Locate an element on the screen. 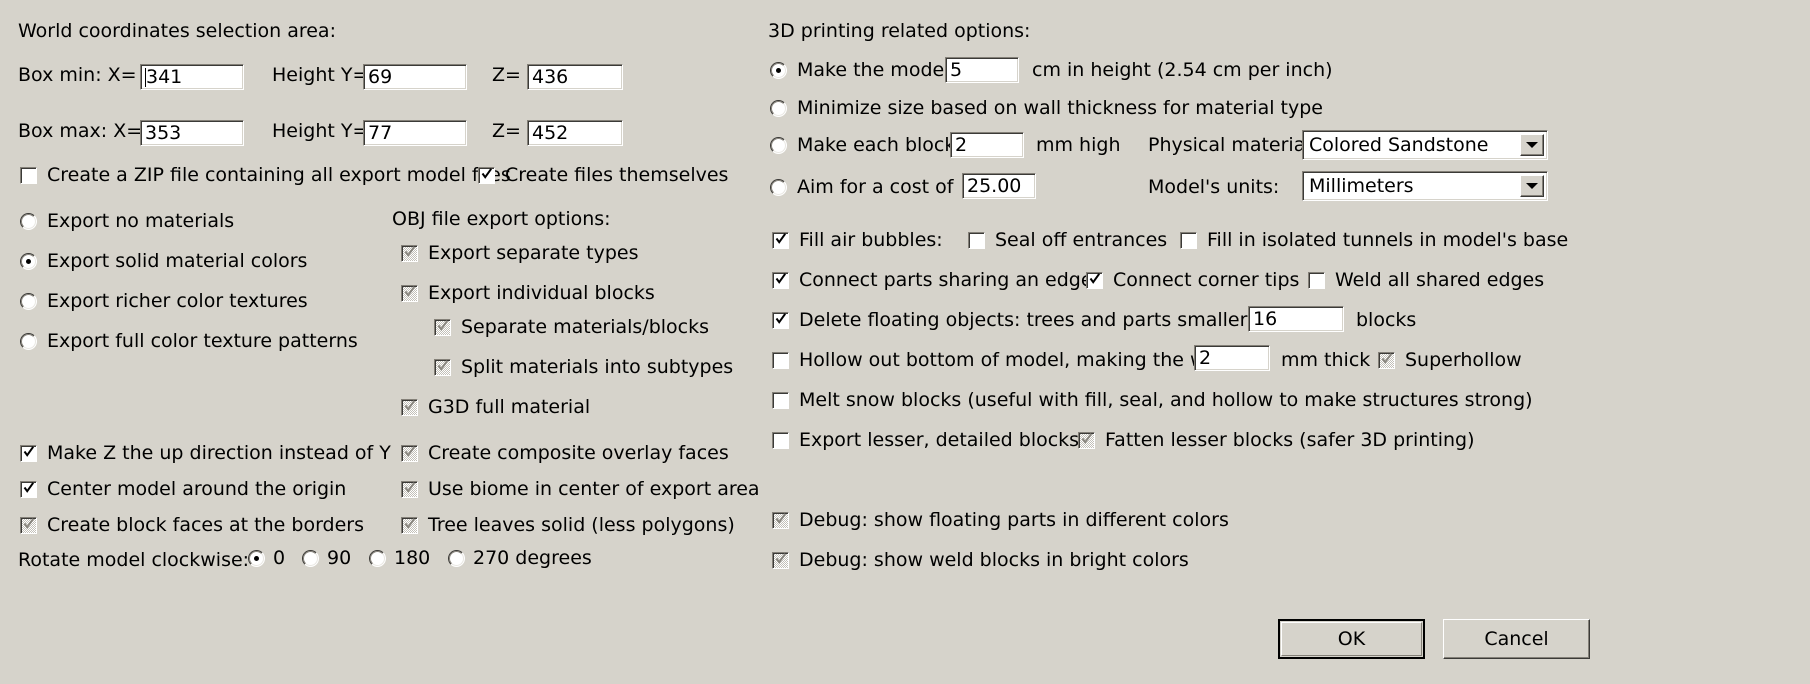 The width and height of the screenshot is (1810, 684). checkbox-create-composite-overlay-faces: Create composite overlay faces is located at coordinates (565, 453).